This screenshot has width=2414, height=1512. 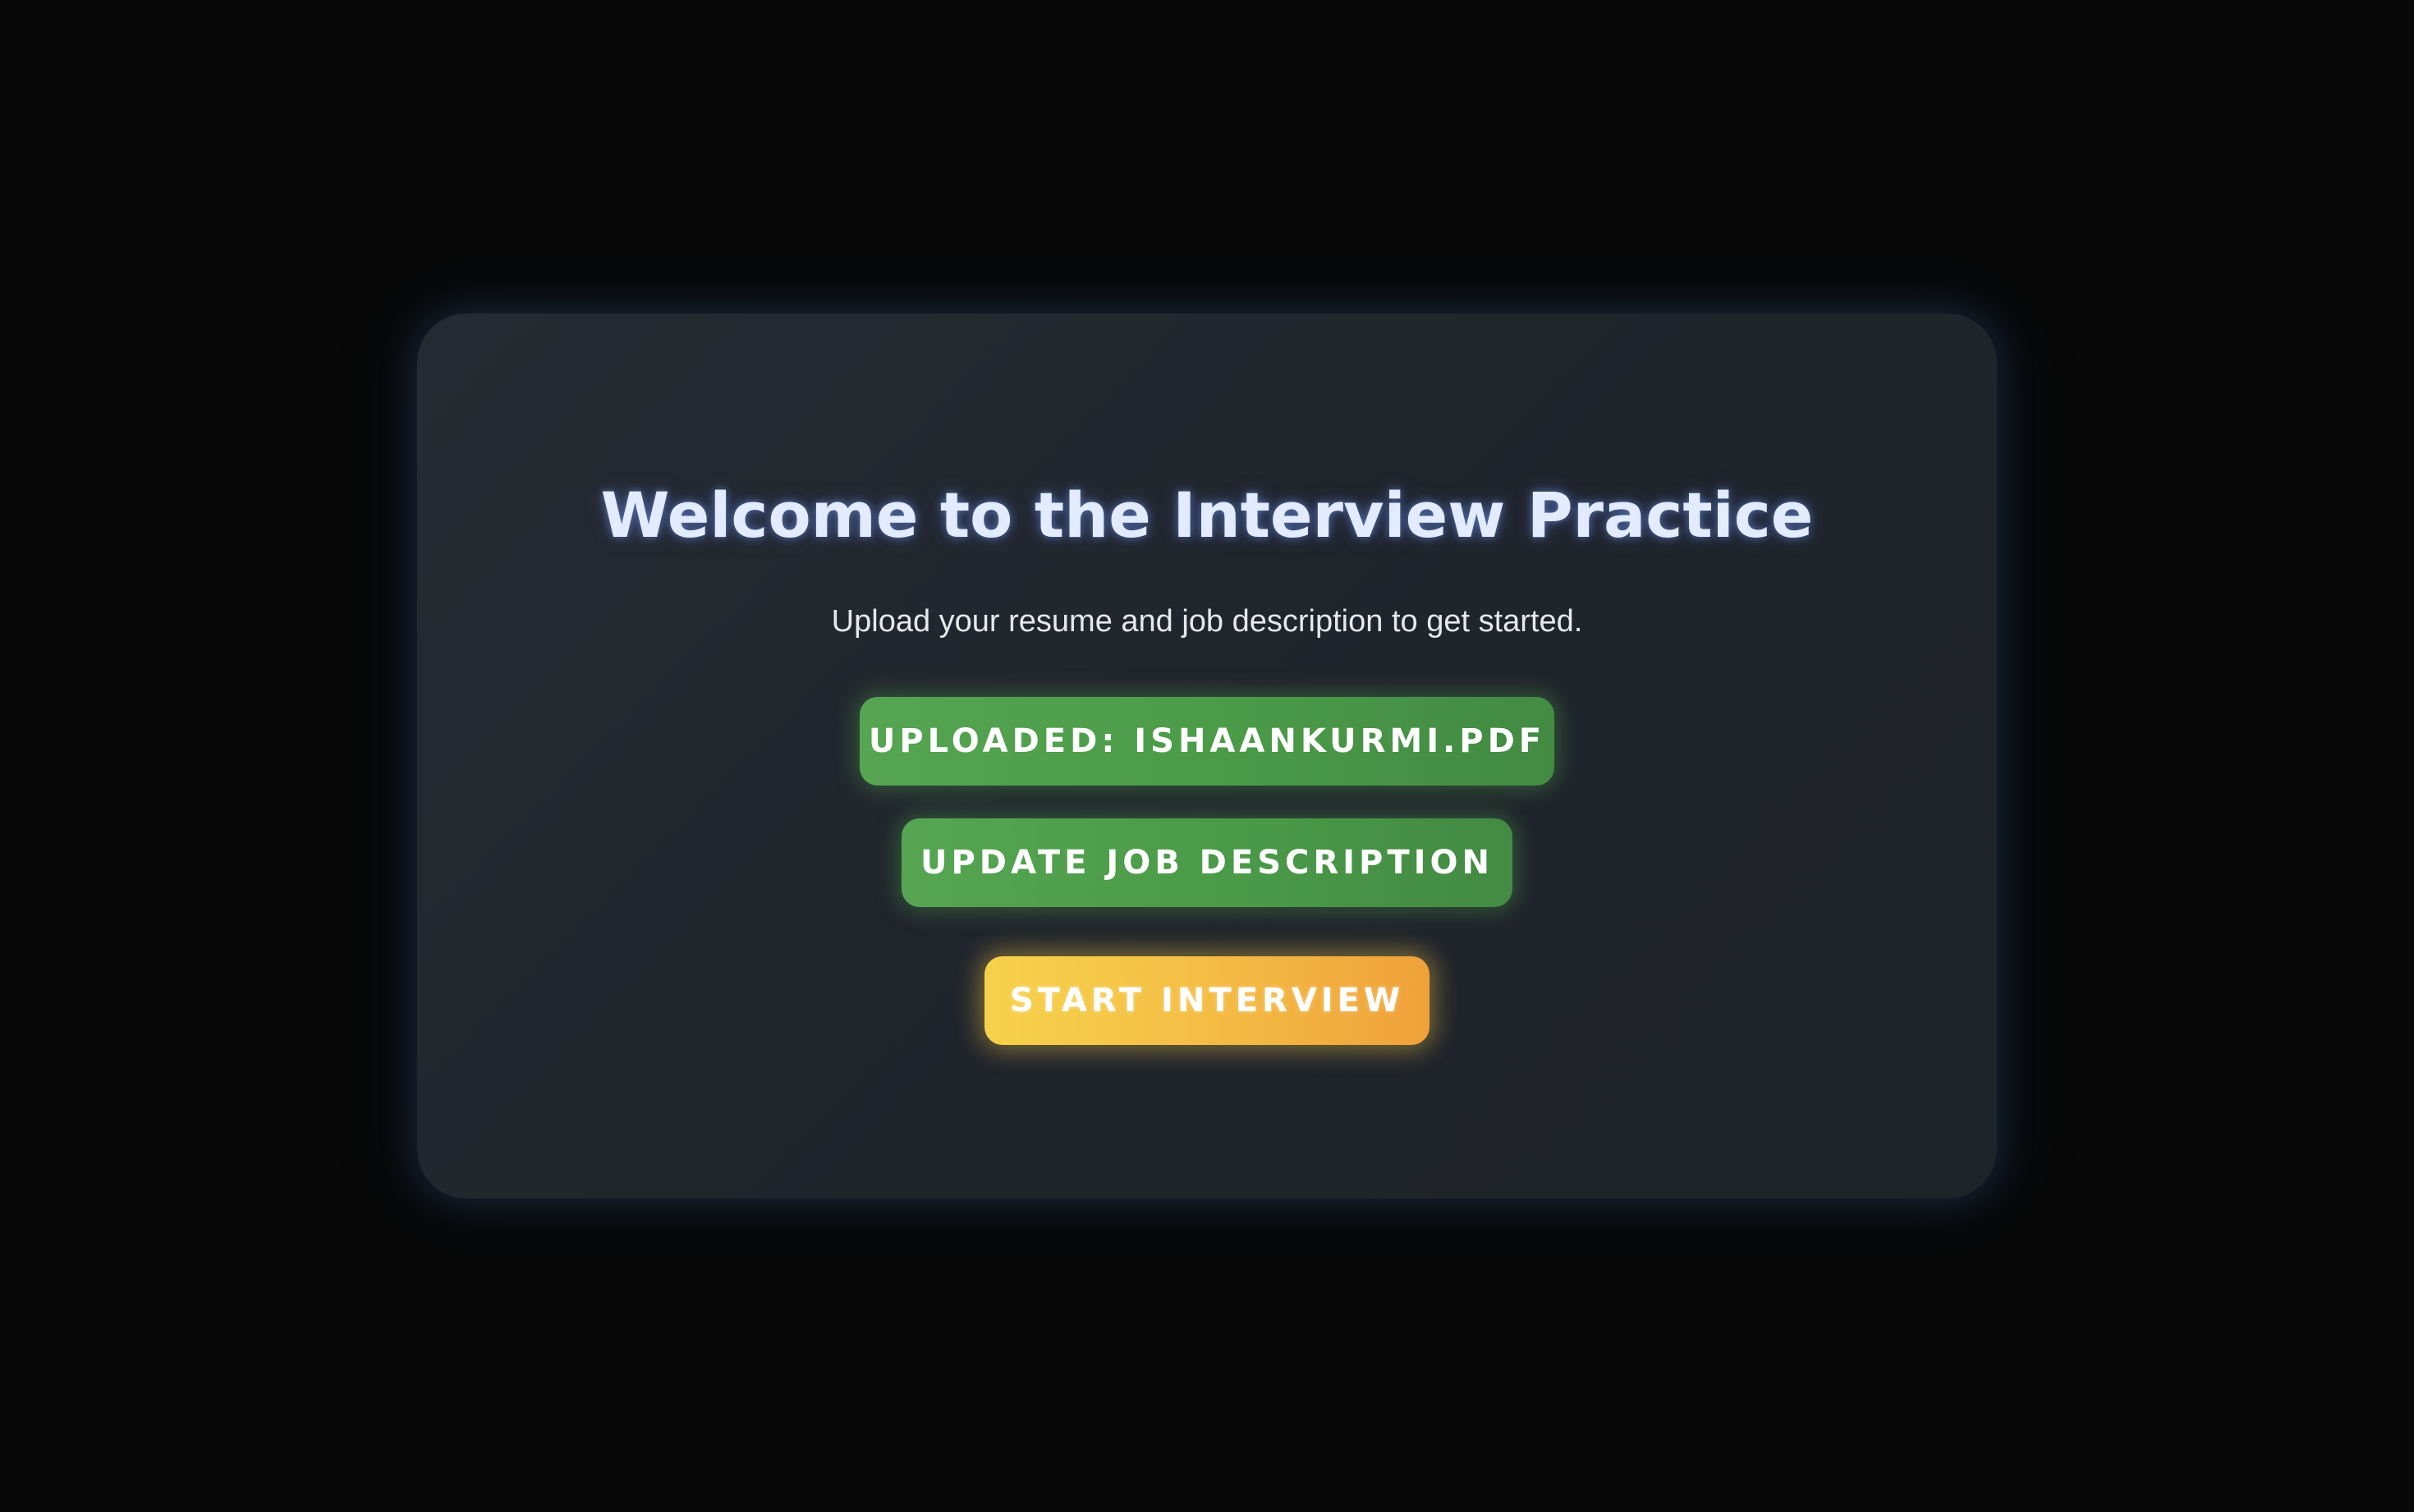 I want to click on page-title: Welcome to the Interview Practice, so click(x=1207, y=515).